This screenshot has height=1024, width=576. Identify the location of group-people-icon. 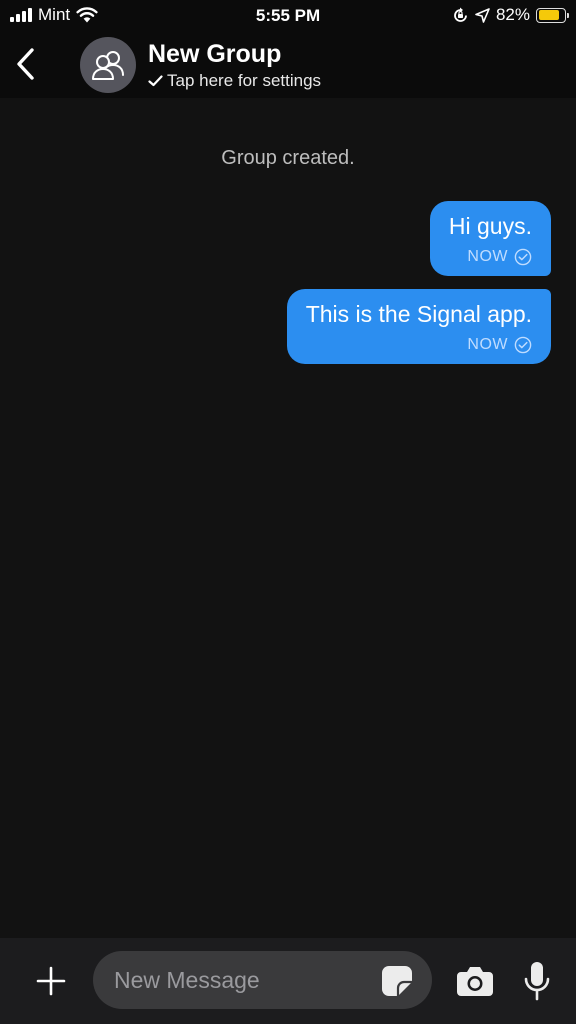
(108, 65).